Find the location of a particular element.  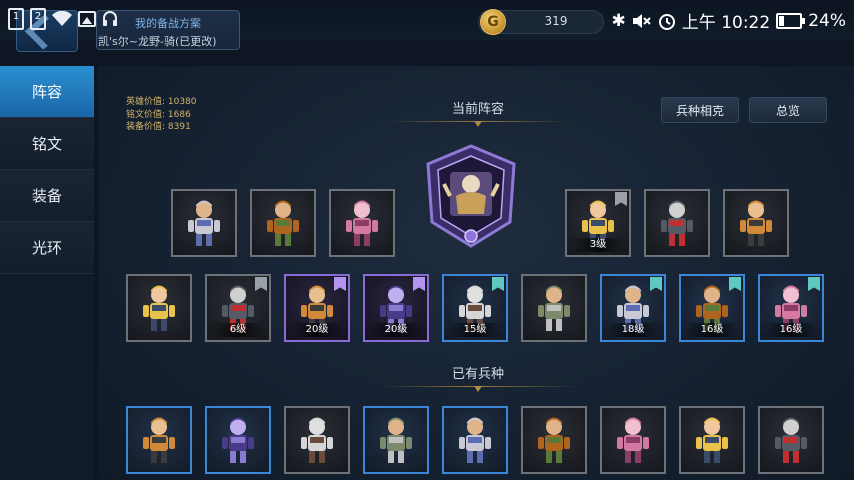

coin-amount: 319 is located at coordinates (556, 21).